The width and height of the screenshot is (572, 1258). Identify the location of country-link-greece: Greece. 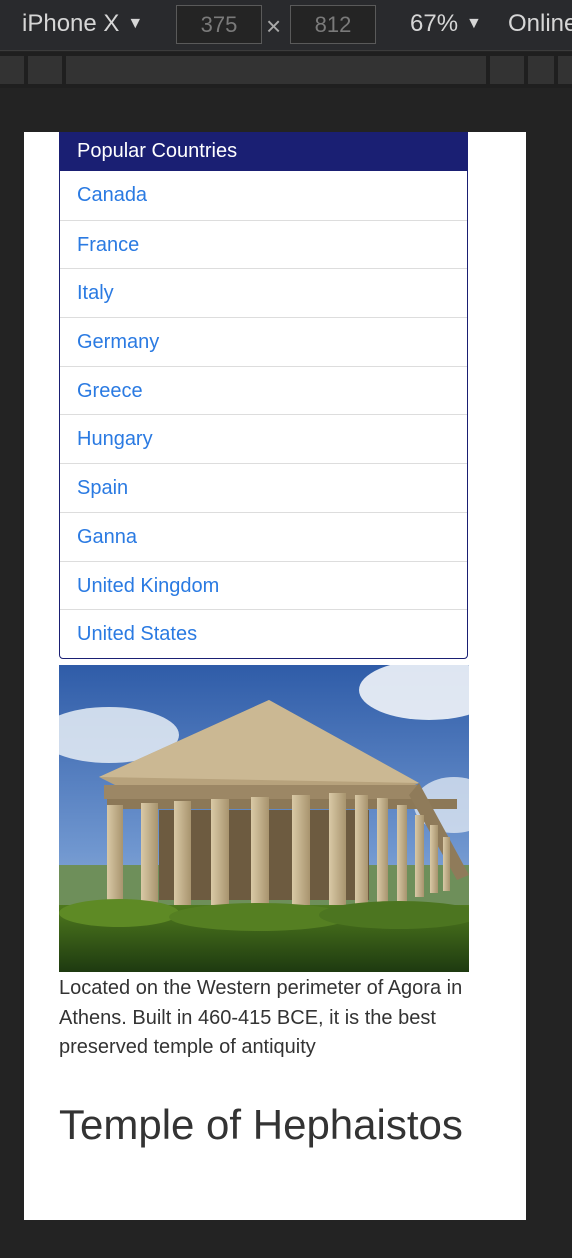
(263, 390).